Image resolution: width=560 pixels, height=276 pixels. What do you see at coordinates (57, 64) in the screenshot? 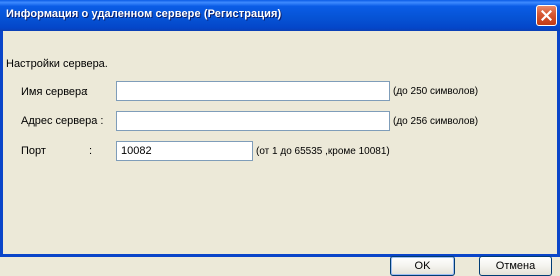
I see `section-title: Настройки сервера.` at bounding box center [57, 64].